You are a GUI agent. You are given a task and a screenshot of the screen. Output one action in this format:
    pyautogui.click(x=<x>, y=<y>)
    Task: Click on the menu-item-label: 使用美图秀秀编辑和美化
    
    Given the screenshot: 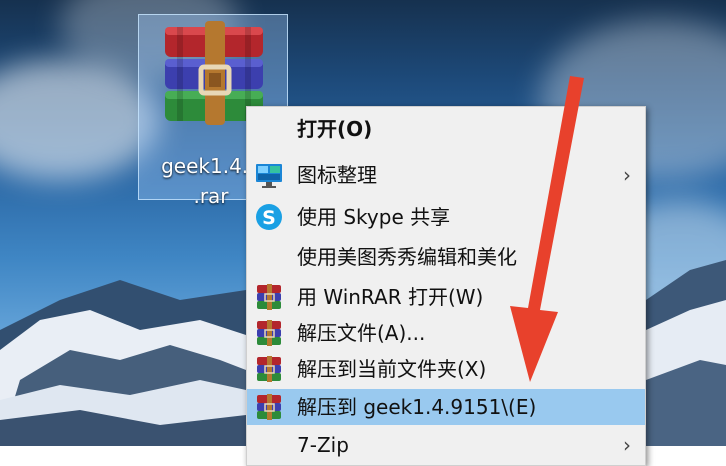 What is the action you would take?
    pyautogui.click(x=407, y=257)
    